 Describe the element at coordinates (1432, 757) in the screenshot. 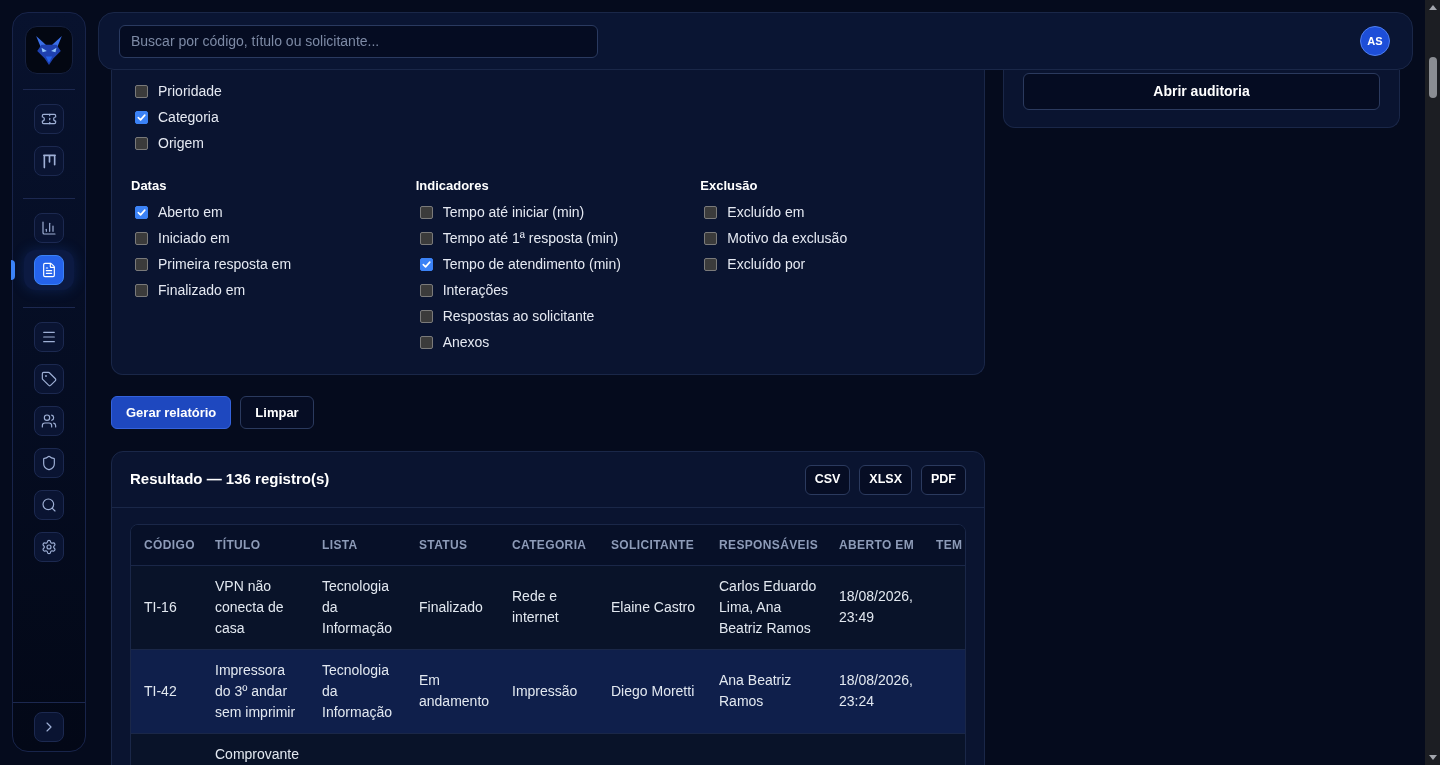

I see `scroll-down-arrow-icon` at that location.